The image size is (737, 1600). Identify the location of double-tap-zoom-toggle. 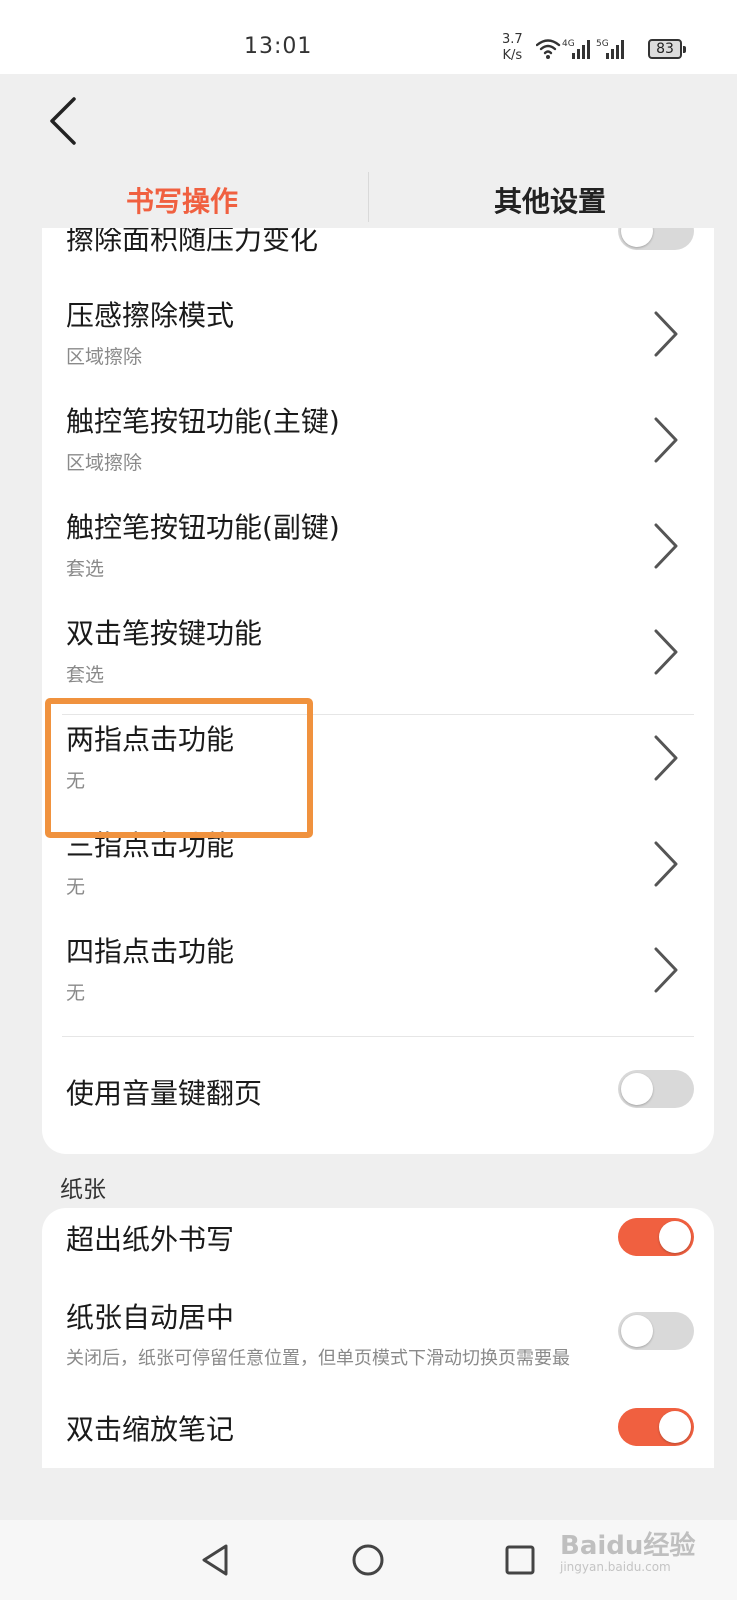
(656, 1427).